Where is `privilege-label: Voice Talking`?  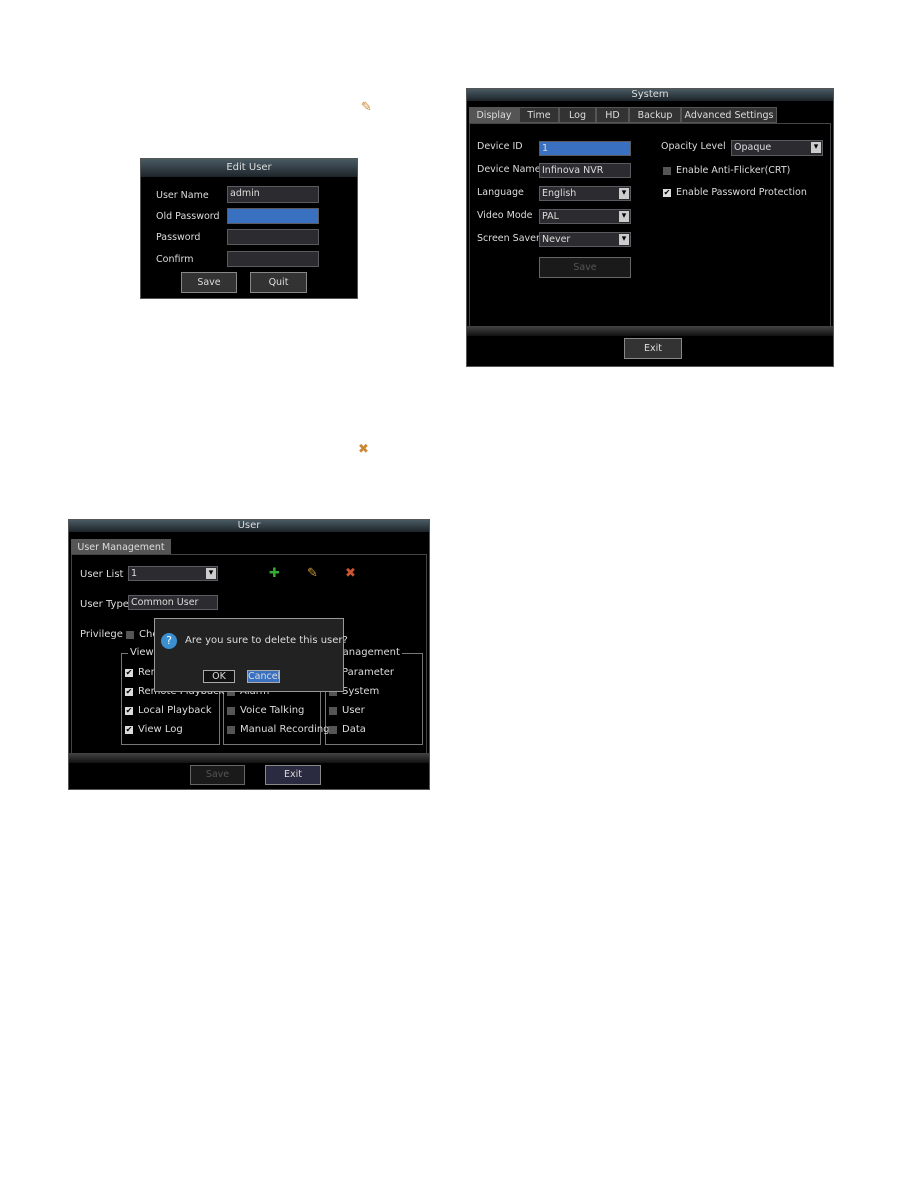 privilege-label: Voice Talking is located at coordinates (272, 710).